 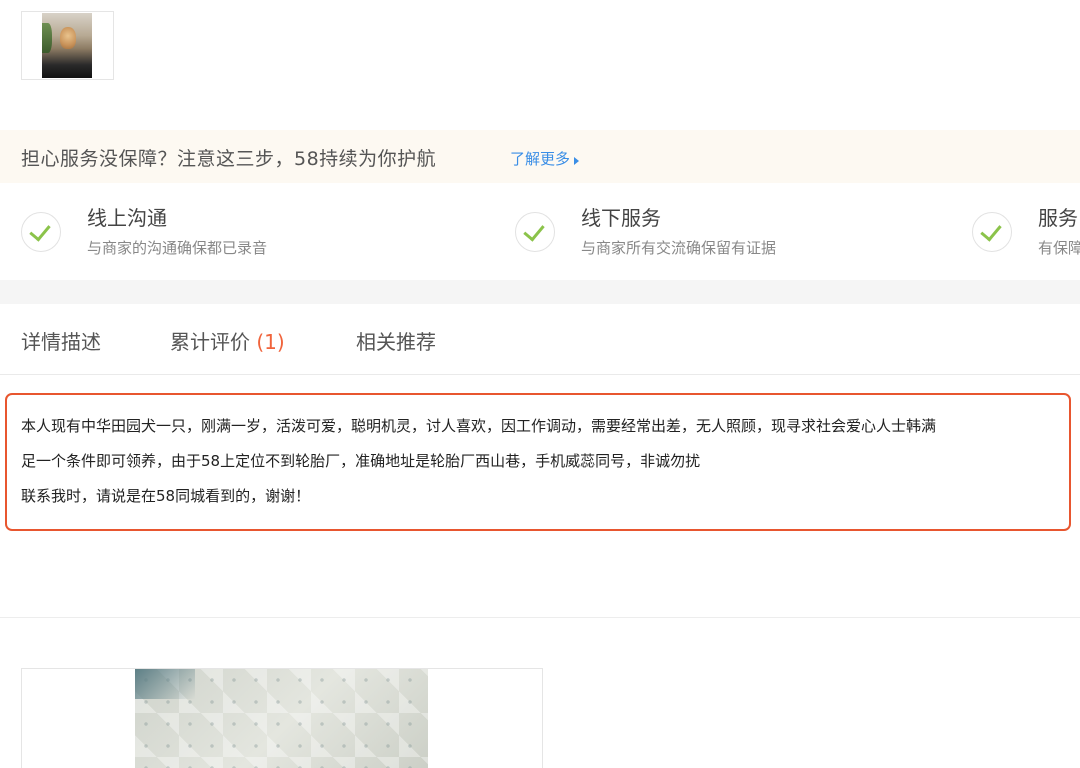 What do you see at coordinates (540, 292) in the screenshot?
I see `section-separator` at bounding box center [540, 292].